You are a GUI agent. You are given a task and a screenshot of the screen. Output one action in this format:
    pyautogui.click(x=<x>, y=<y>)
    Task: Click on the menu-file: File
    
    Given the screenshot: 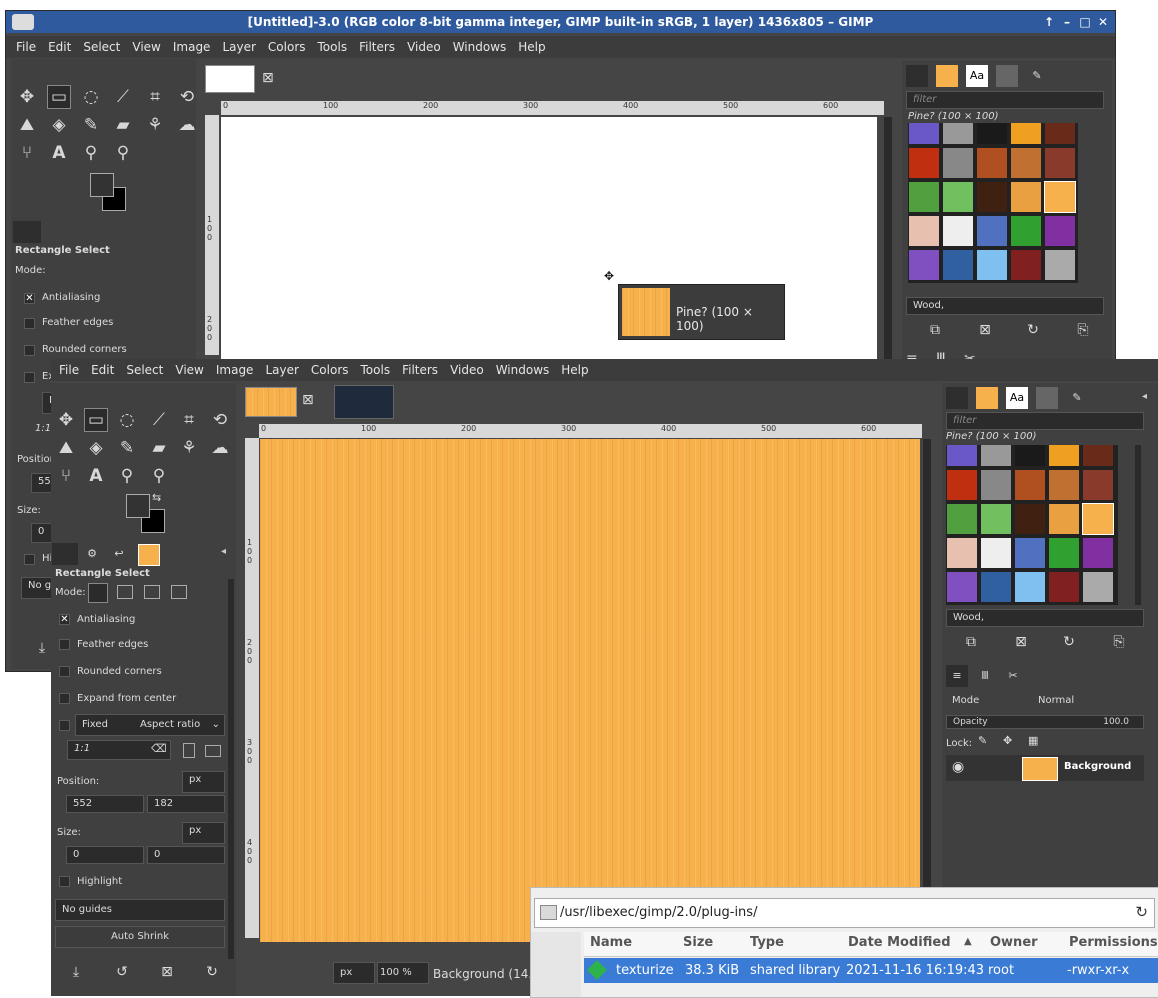 What is the action you would take?
    pyautogui.click(x=69, y=370)
    